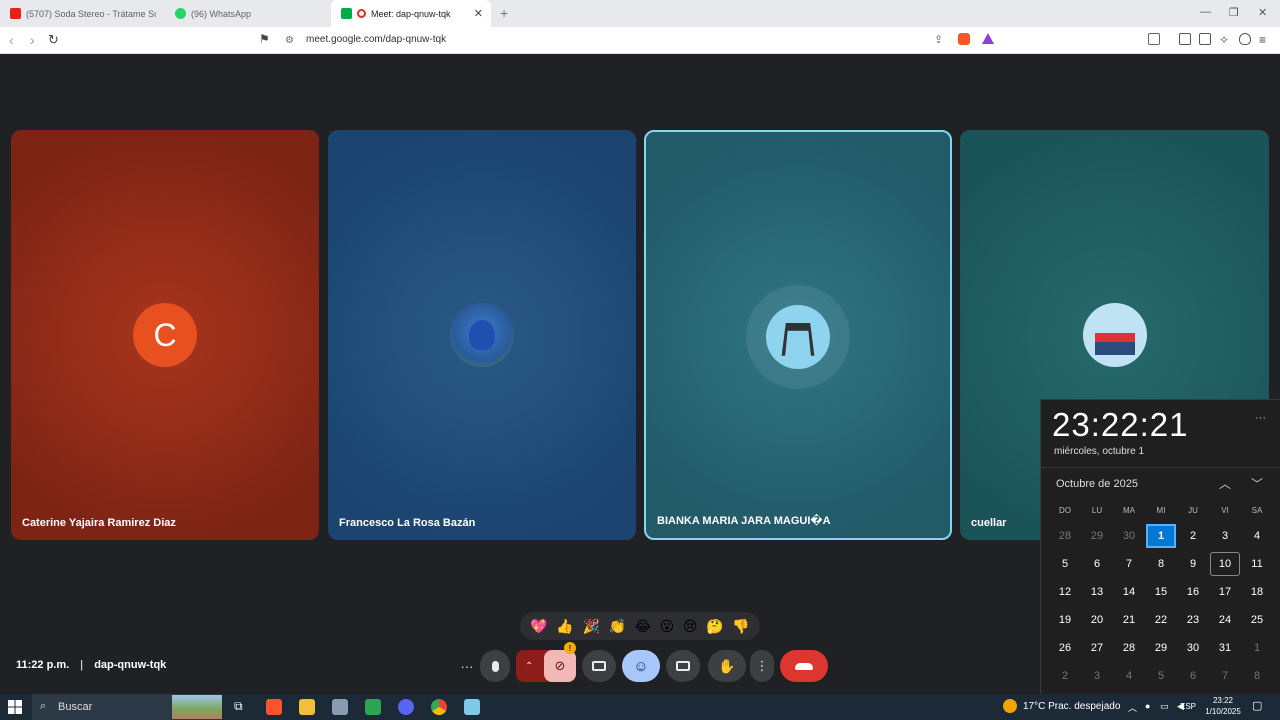  What do you see at coordinates (406, 707) in the screenshot?
I see `discord-taskbar-icon` at bounding box center [406, 707].